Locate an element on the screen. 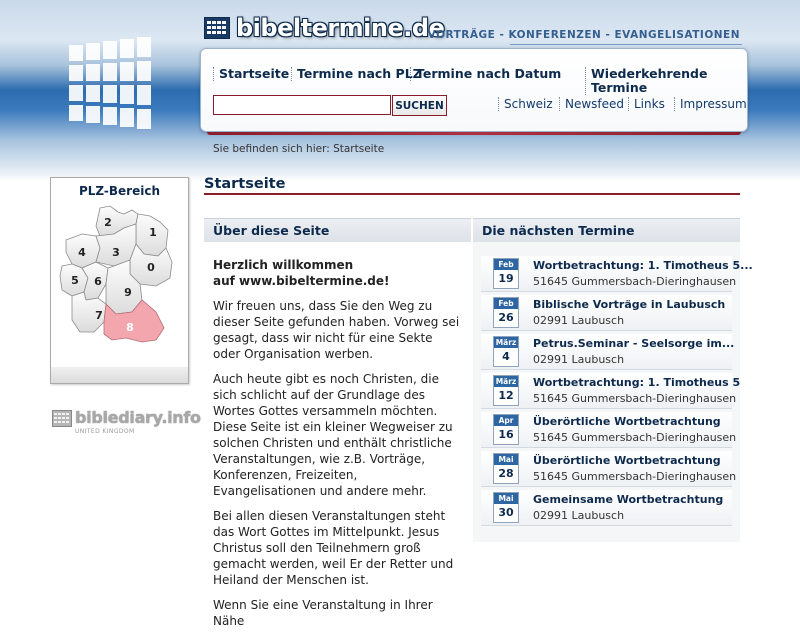 This screenshot has height=638, width=800. event-title: Gemeinsame Wortbetrachtung is located at coordinates (628, 499).